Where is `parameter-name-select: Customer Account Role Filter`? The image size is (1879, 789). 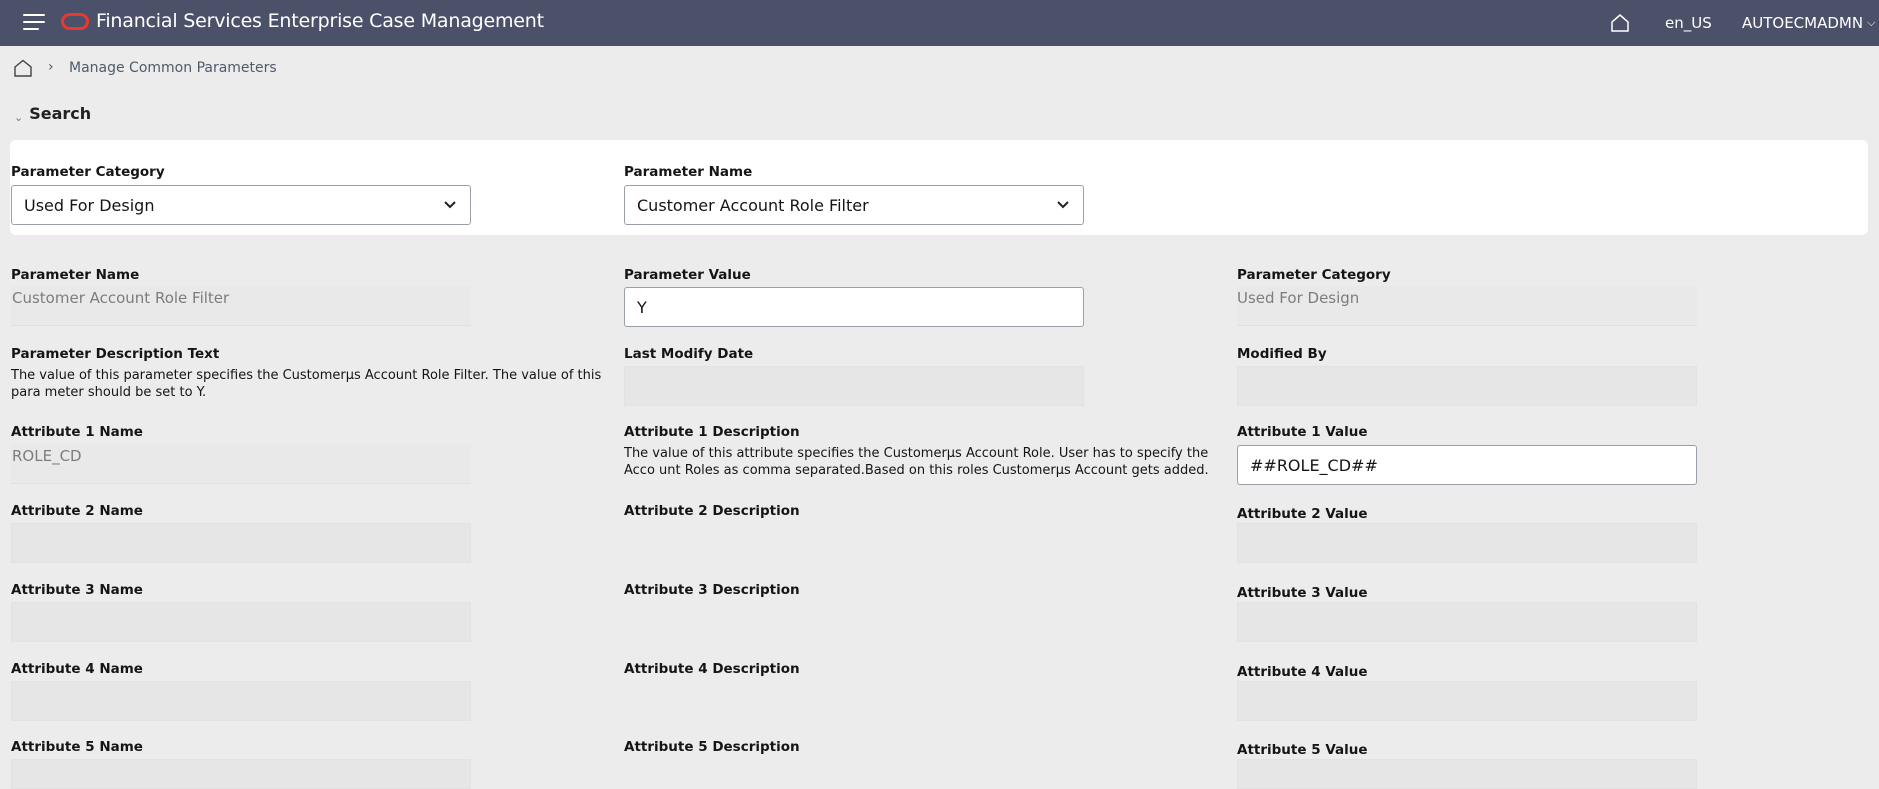
parameter-name-select: Customer Account Role Filter is located at coordinates (854, 205).